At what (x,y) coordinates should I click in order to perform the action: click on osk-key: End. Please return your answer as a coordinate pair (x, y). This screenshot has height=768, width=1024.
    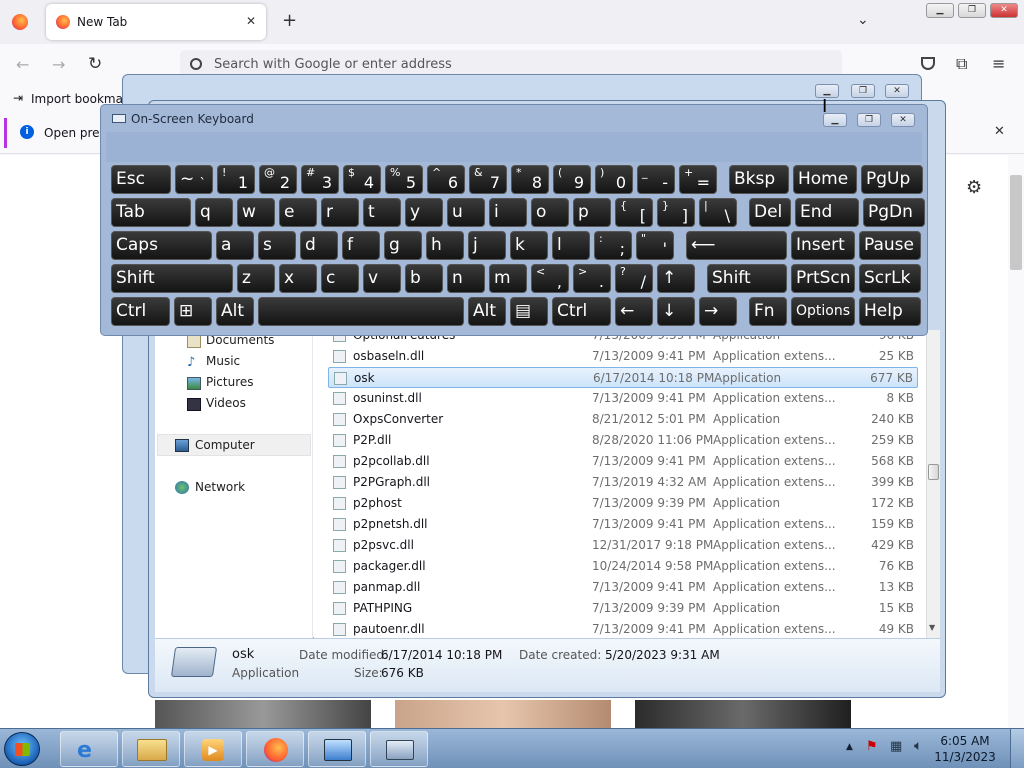
    Looking at the image, I should click on (827, 212).